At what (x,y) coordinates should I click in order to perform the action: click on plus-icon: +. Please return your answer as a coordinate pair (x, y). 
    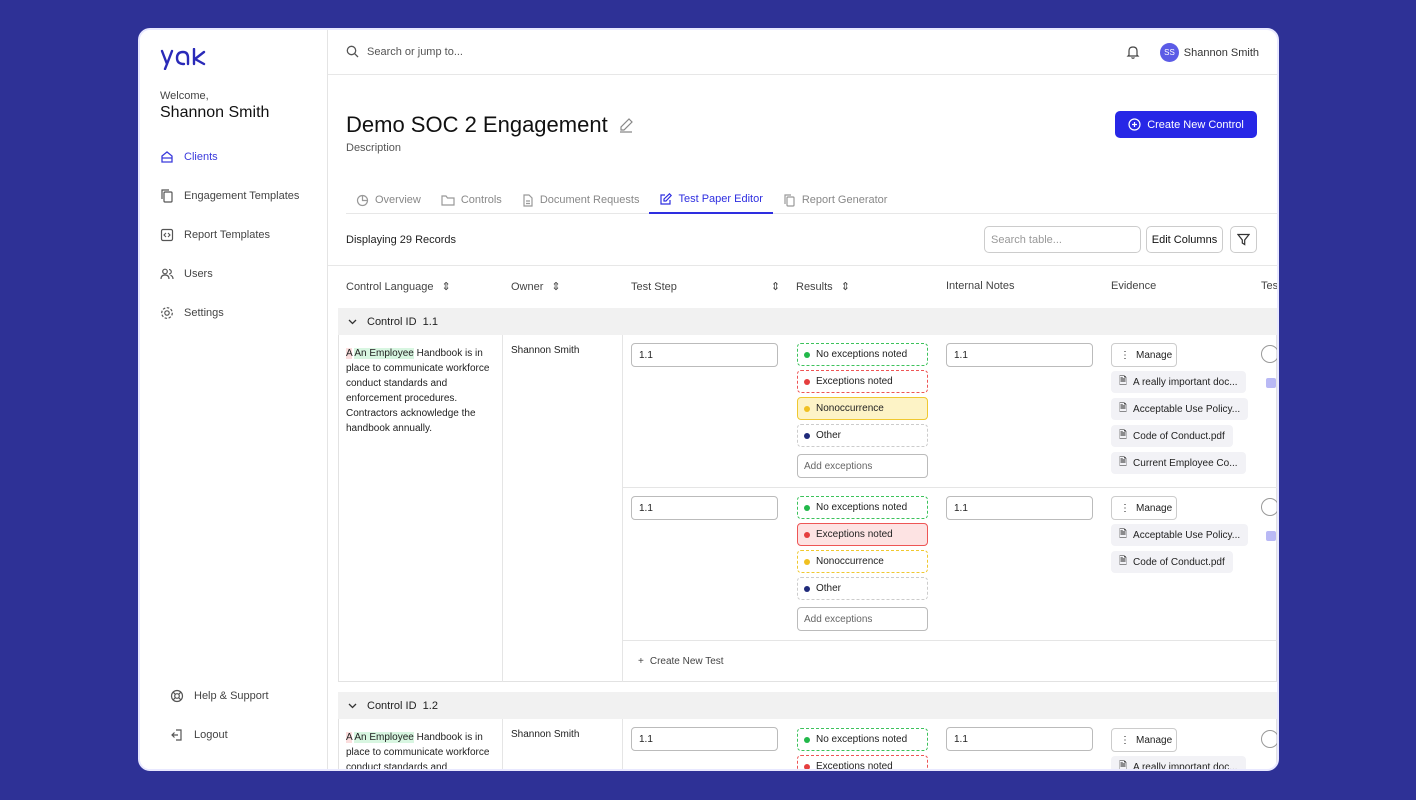
    Looking at the image, I should click on (641, 661).